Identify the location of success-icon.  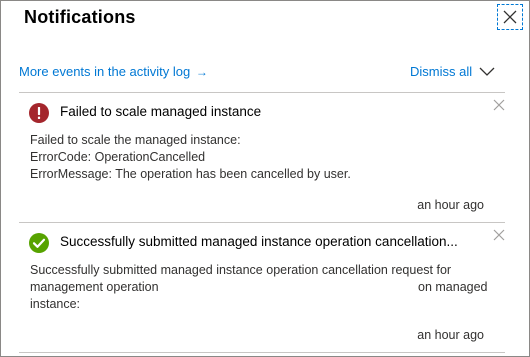
(39, 243).